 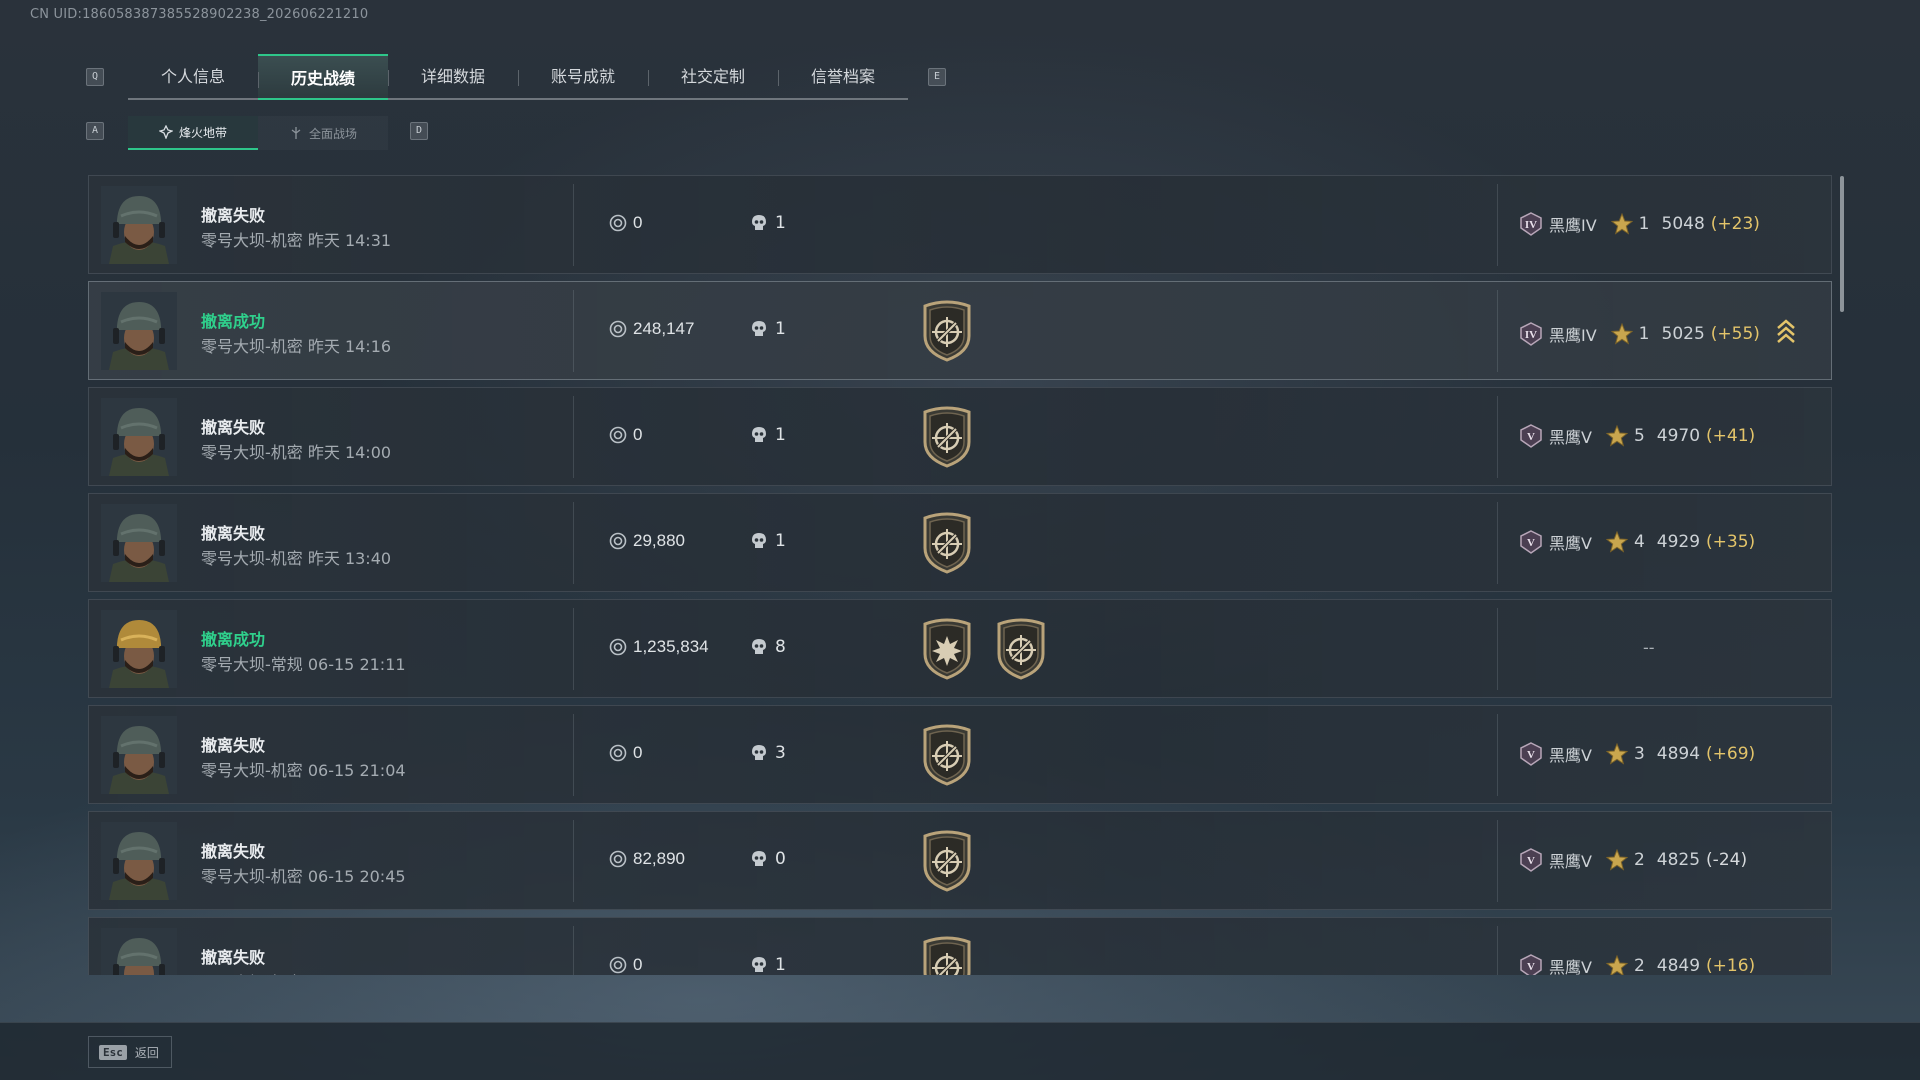 What do you see at coordinates (296, 452) in the screenshot?
I see `map-and-time: 零号大坝-机密 昨天 14:00` at bounding box center [296, 452].